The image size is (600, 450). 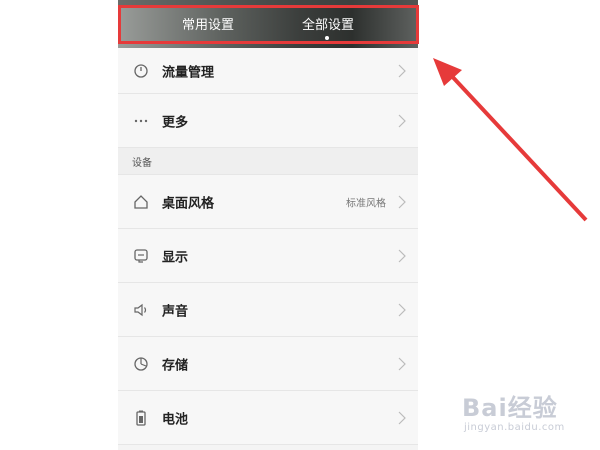 I want to click on section-header-device: 设备, so click(x=268, y=161).